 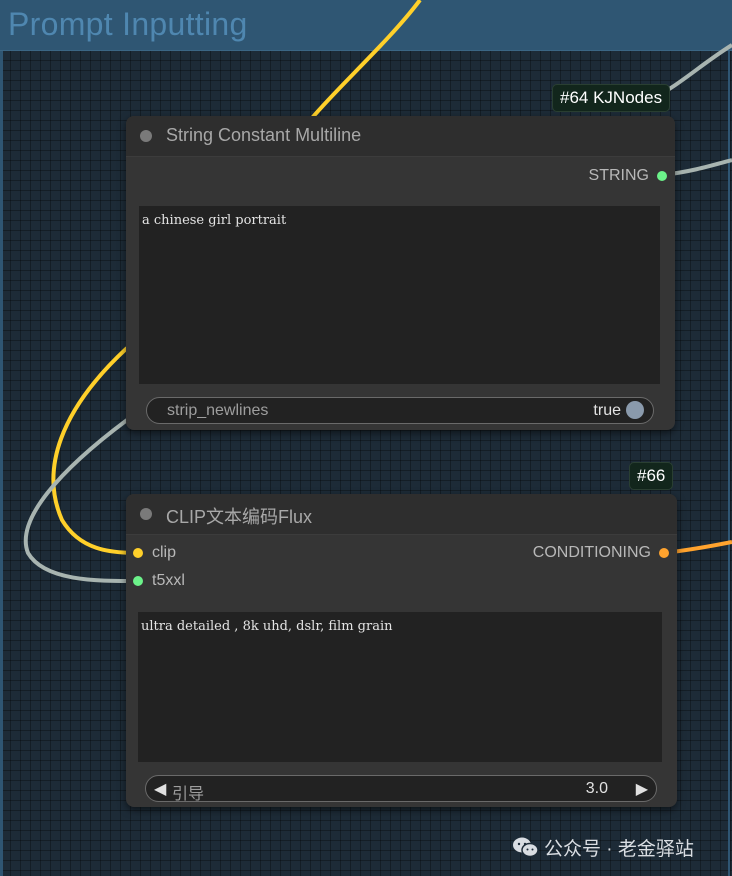 What do you see at coordinates (619, 849) in the screenshot?
I see `watermark-text: 公众号 · 老金驿站` at bounding box center [619, 849].